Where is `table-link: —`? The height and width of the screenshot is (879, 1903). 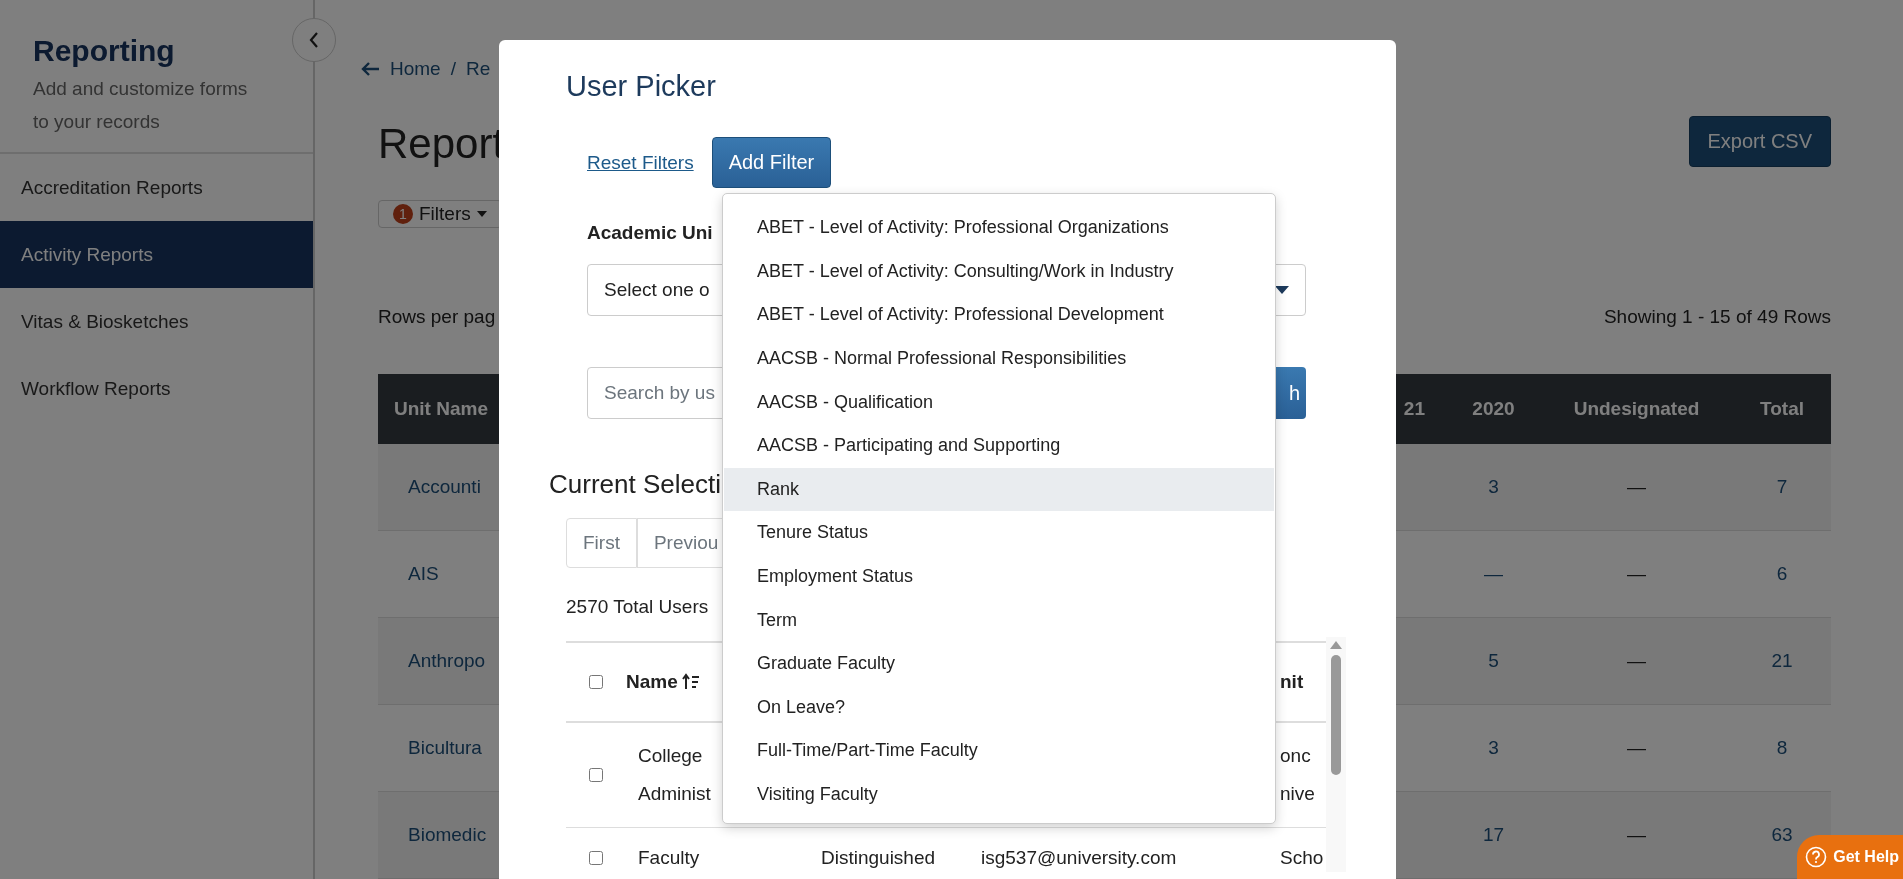
table-link: — is located at coordinates (1493, 574).